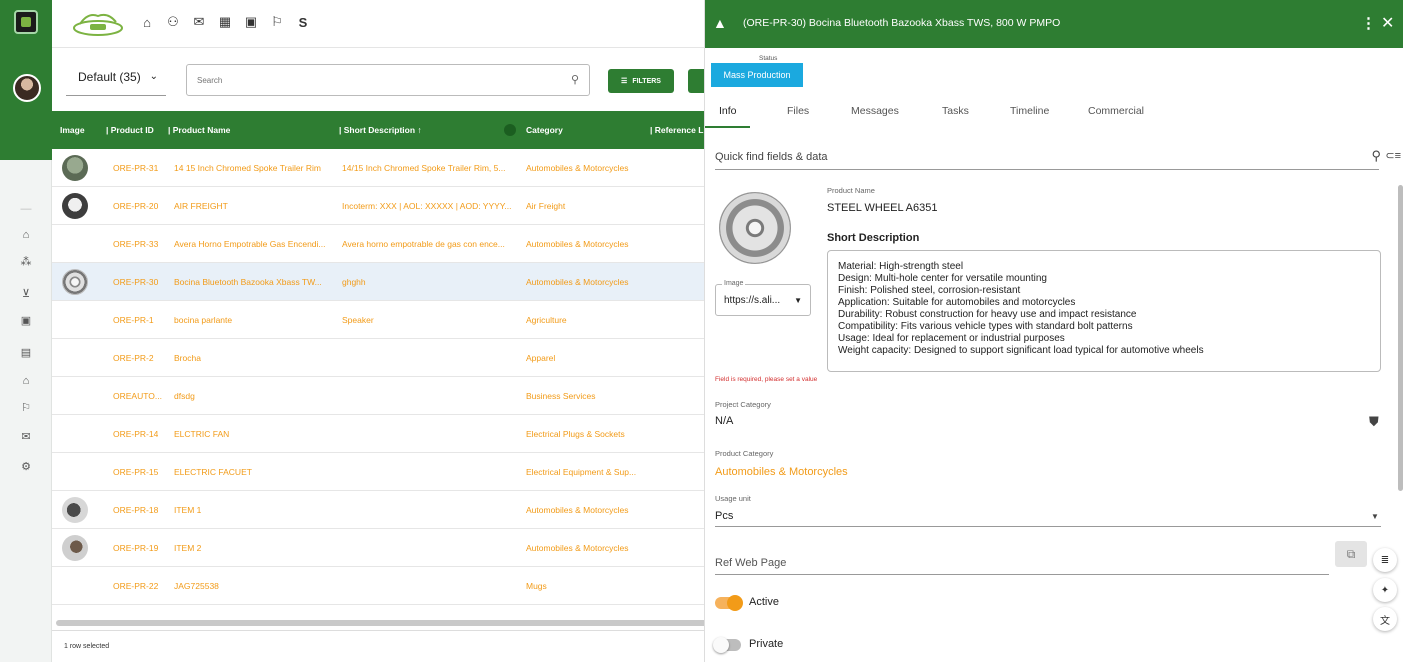 The width and height of the screenshot is (1403, 662). What do you see at coordinates (382, 358) in the screenshot?
I see `table-row: ORE-PR-2 Brocha Apparel` at bounding box center [382, 358].